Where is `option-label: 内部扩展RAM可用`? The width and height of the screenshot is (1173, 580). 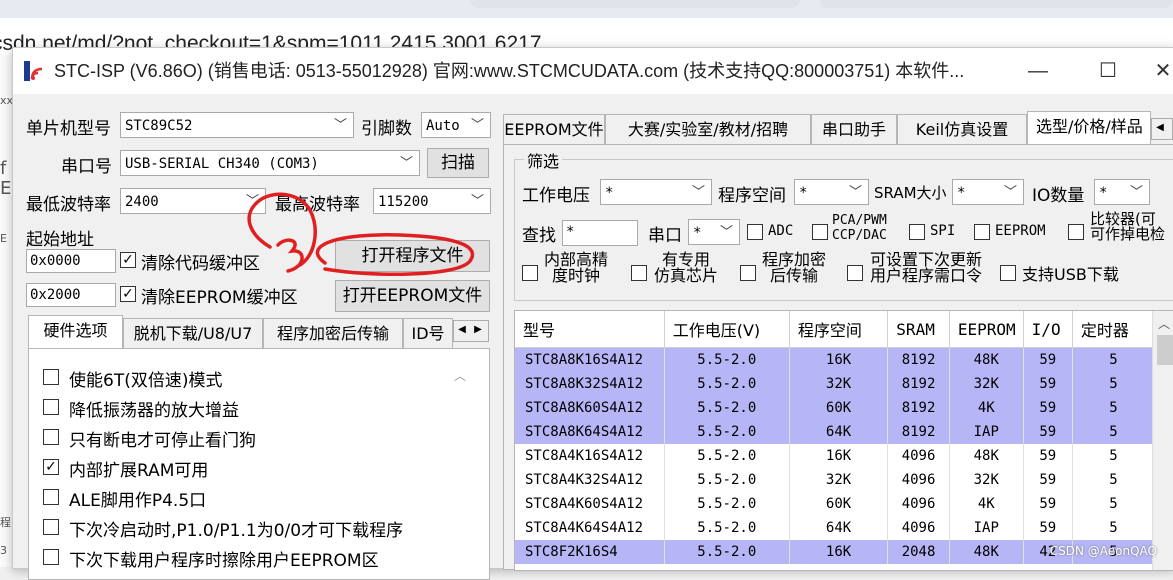
option-label: 内部扩展RAM可用 is located at coordinates (139, 471).